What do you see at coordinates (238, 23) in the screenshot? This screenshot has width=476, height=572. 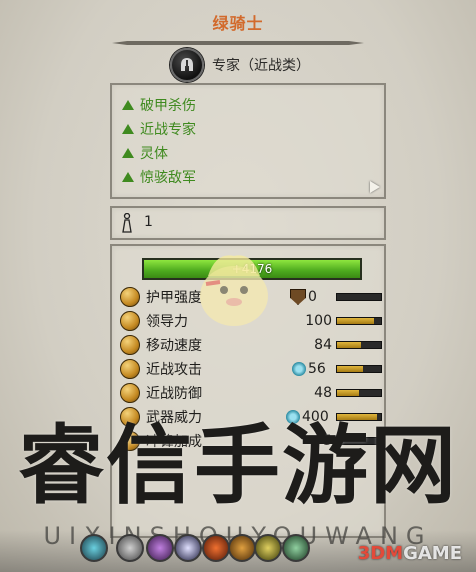 I see `unit-name: 绿骑士` at bounding box center [238, 23].